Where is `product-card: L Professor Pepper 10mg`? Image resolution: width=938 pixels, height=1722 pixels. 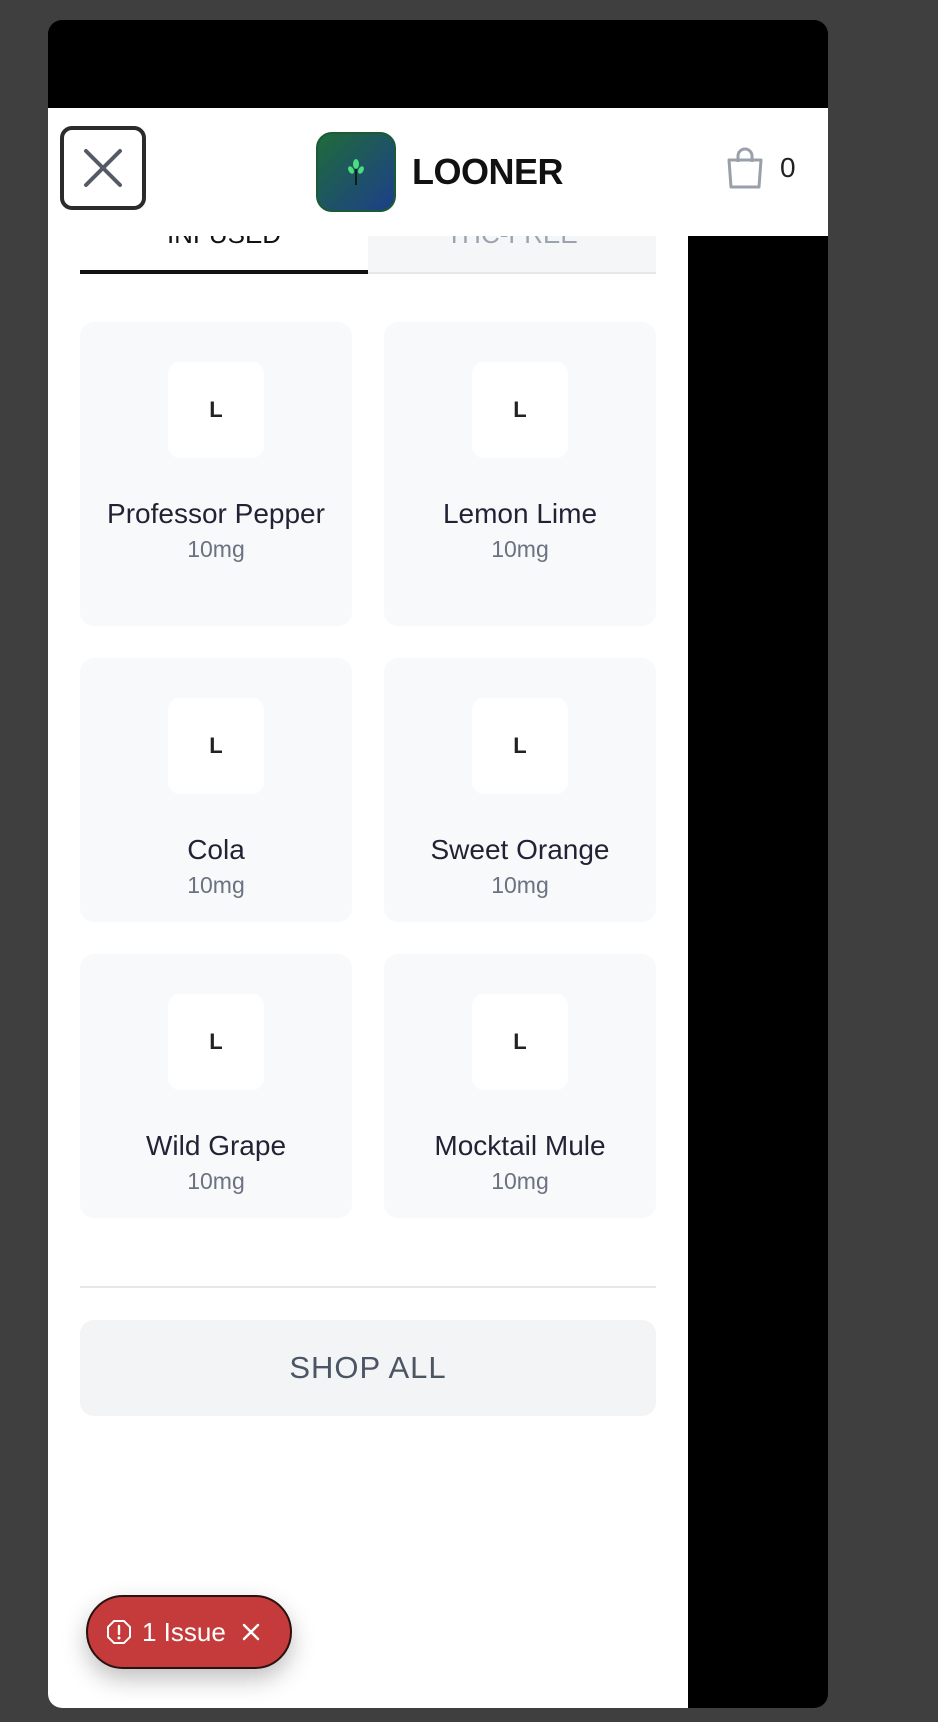 product-card: L Professor Pepper 10mg is located at coordinates (216, 474).